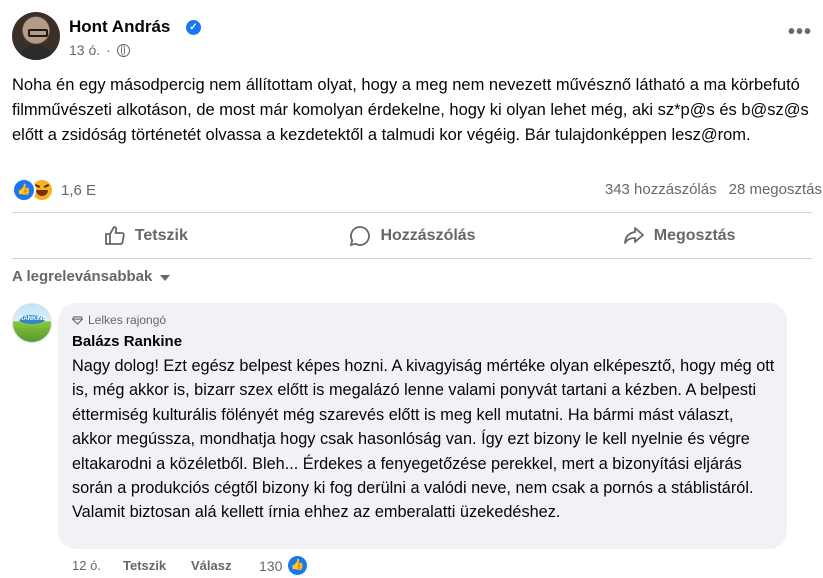 Image resolution: width=823 pixels, height=578 pixels. I want to click on commenter-avatar: RANKINE, so click(32, 323).